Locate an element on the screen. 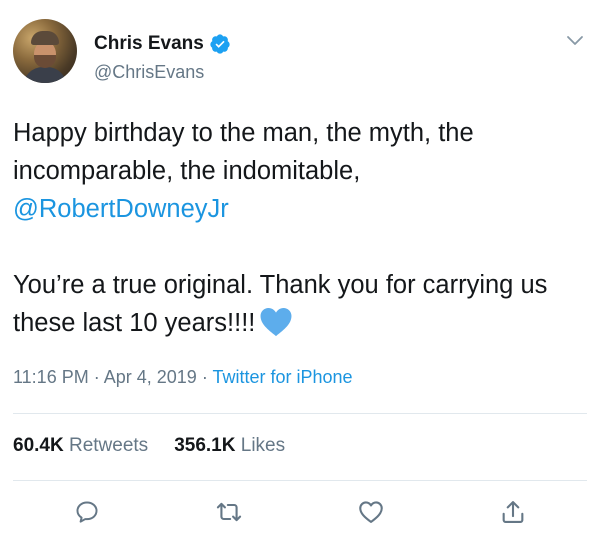 The width and height of the screenshot is (600, 548). author-name-row: Chris Evans is located at coordinates (162, 44).